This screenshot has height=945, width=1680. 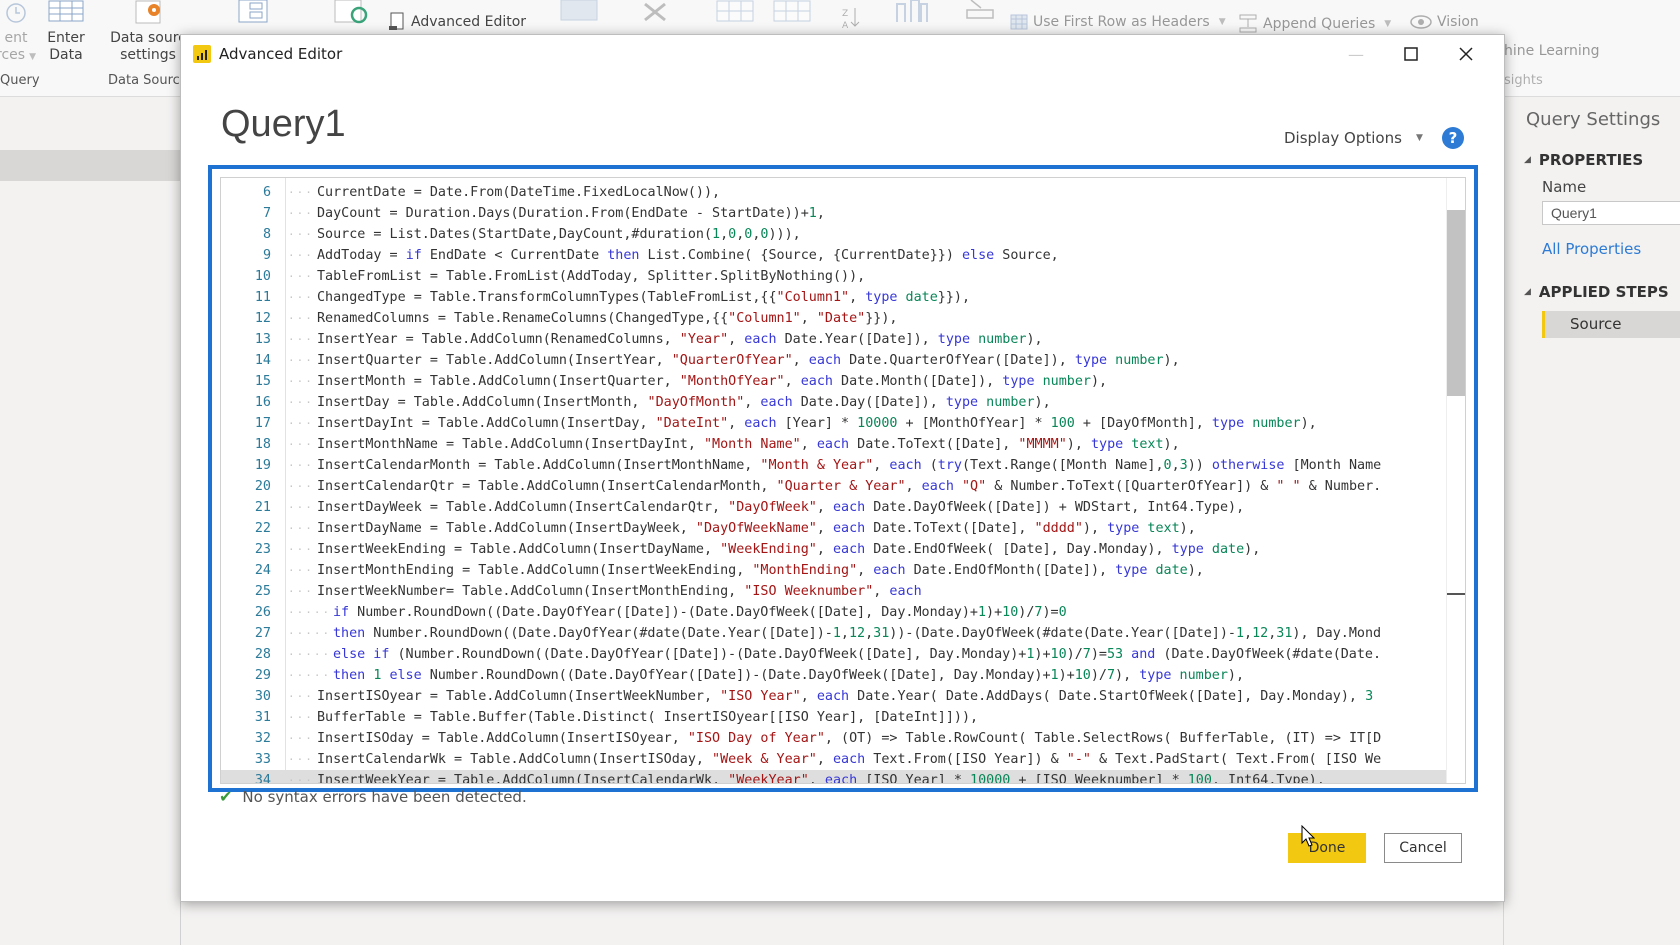 What do you see at coordinates (1551, 51) in the screenshot?
I see `azure-machine-learning-button: hine Learning` at bounding box center [1551, 51].